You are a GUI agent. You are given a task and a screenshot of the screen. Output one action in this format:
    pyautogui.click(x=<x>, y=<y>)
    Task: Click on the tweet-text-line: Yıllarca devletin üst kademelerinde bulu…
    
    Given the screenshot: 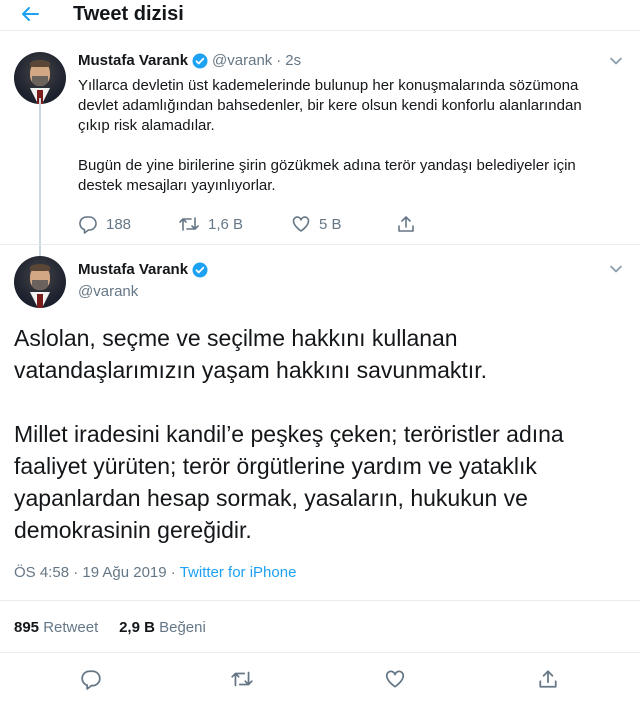 What is the action you would take?
    pyautogui.click(x=328, y=85)
    